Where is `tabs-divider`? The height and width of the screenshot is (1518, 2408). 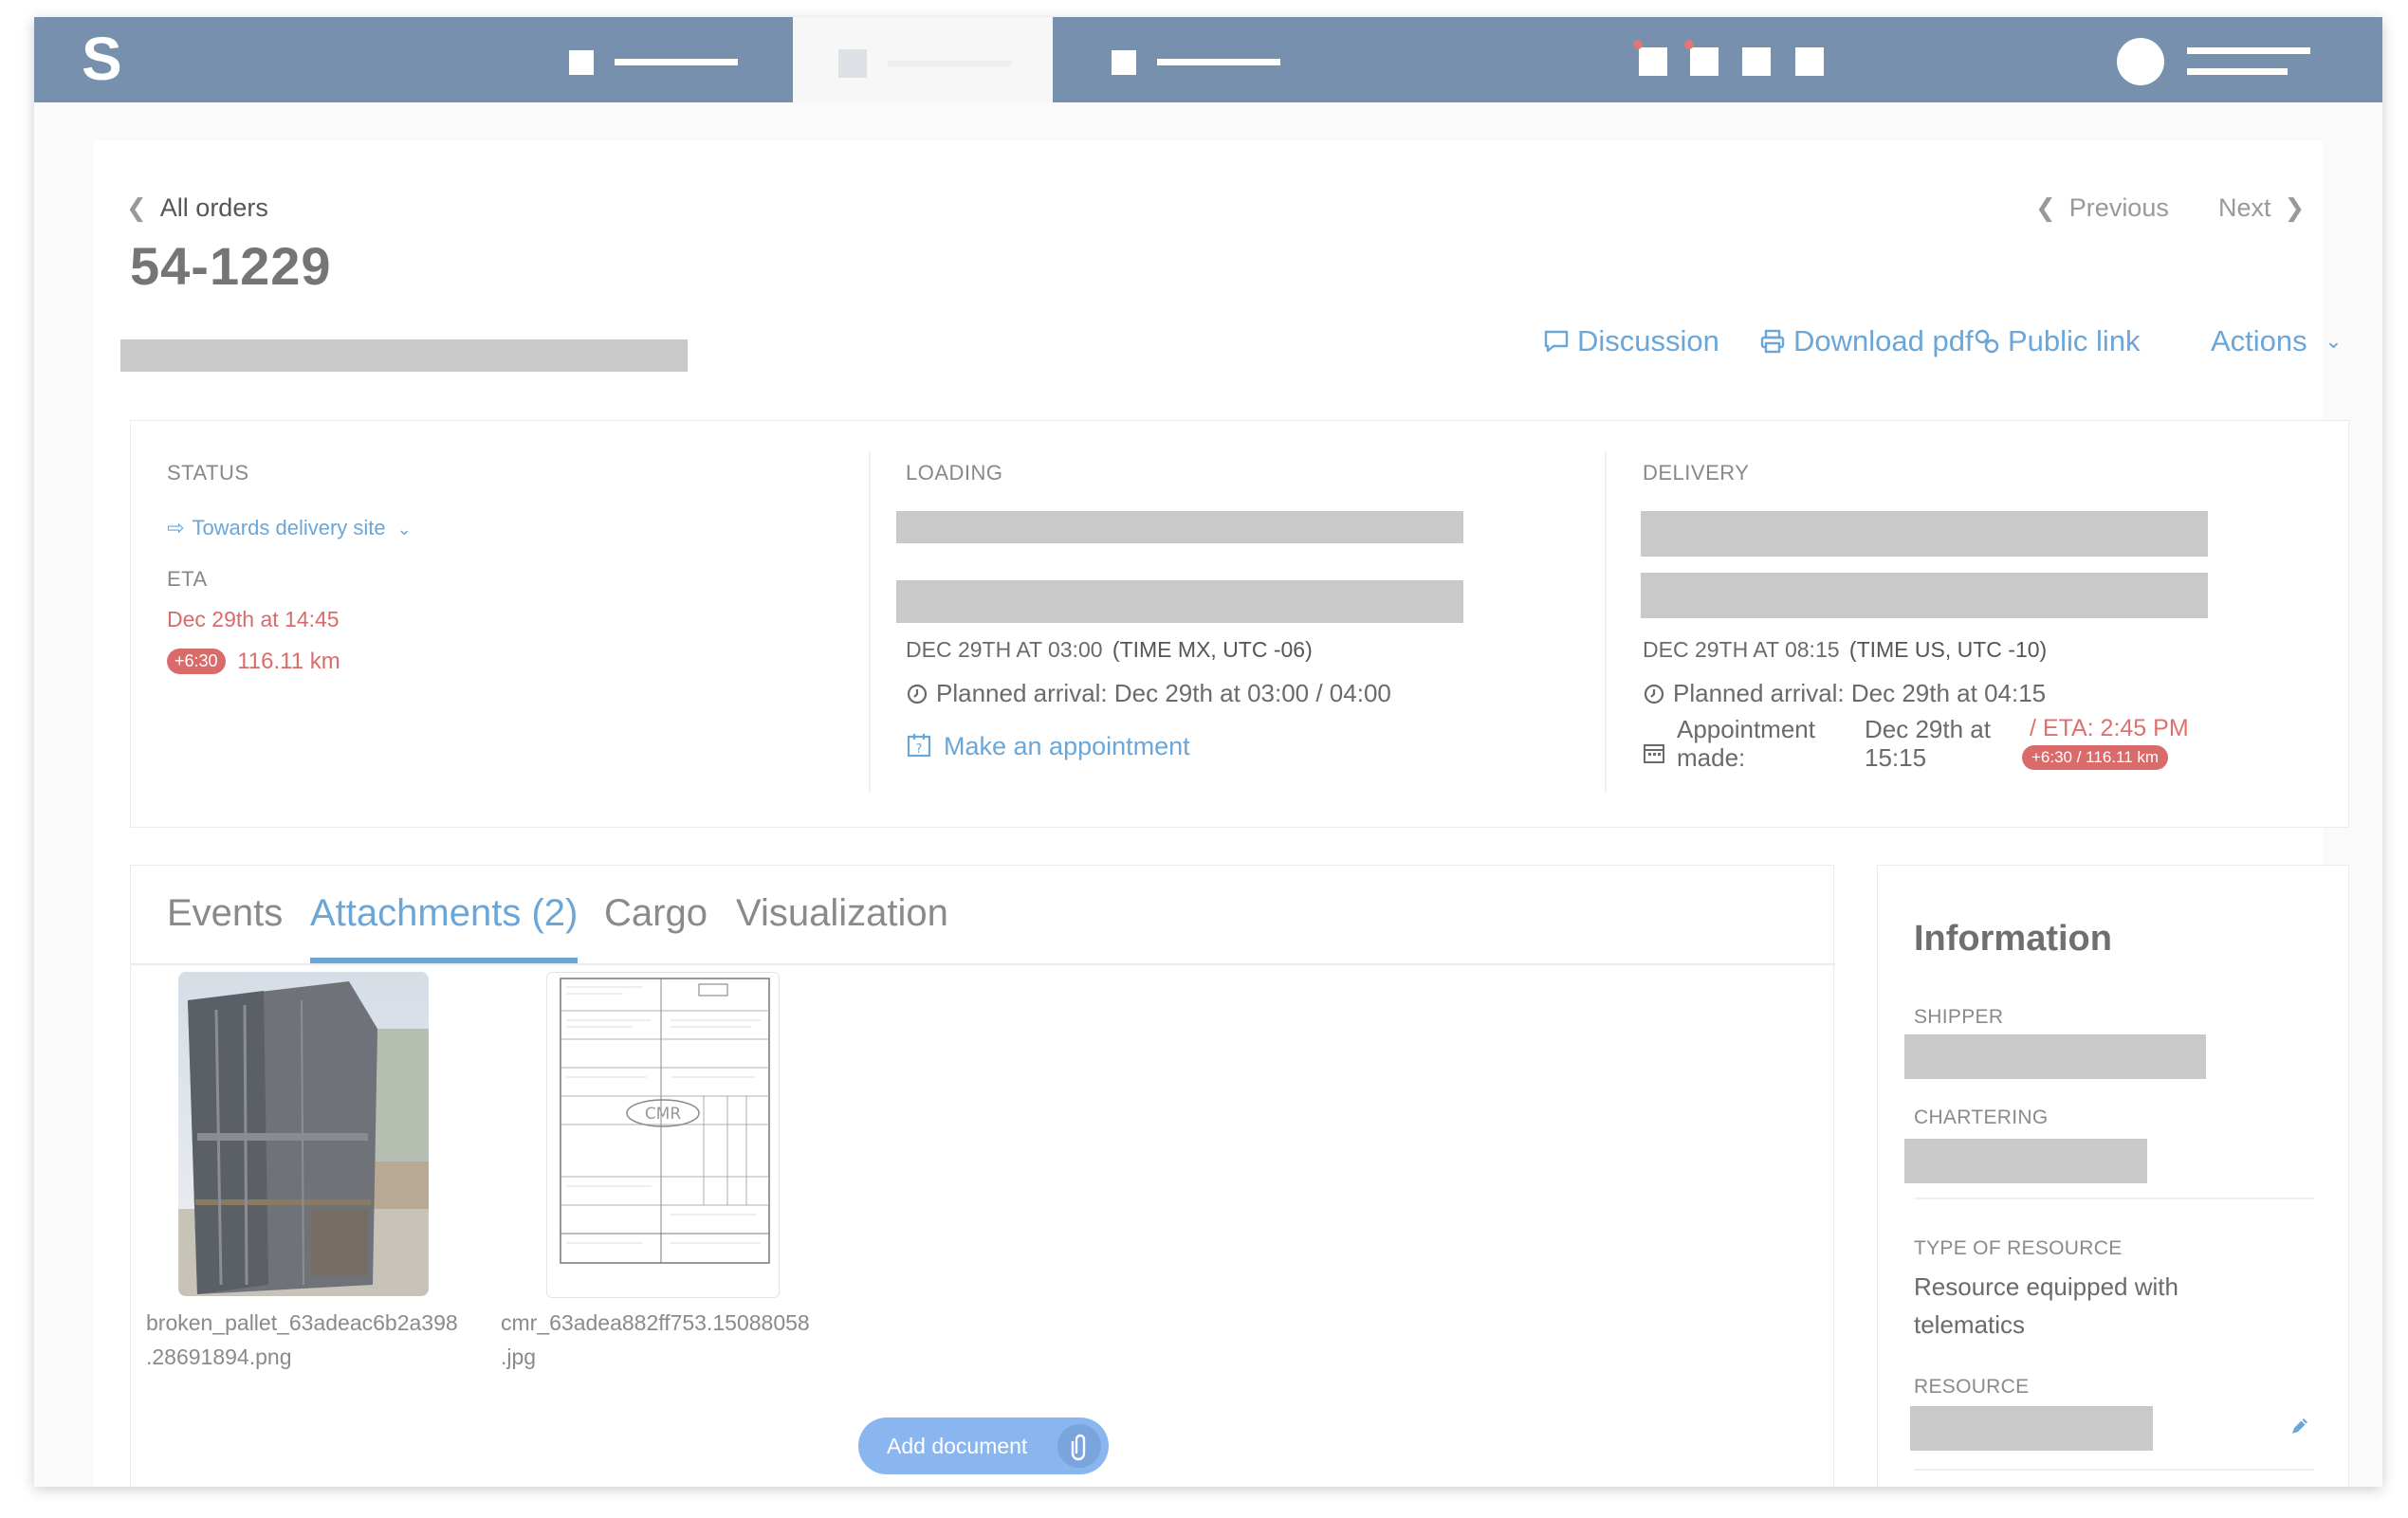
tabs-divider is located at coordinates (983, 964).